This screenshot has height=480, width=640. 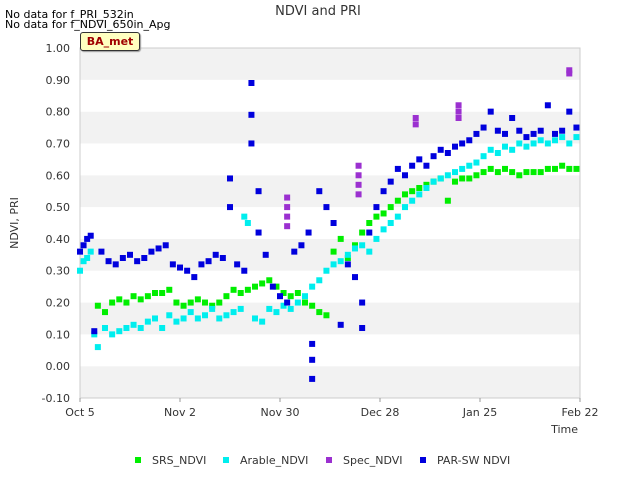 I want to click on y-tick-label: 0.50, so click(x=58, y=207).